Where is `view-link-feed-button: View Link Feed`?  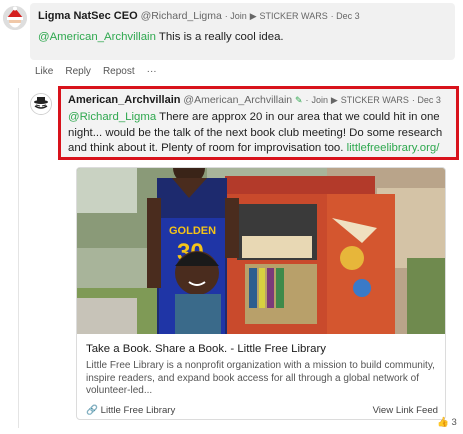
view-link-feed-button: View Link Feed is located at coordinates (405, 410).